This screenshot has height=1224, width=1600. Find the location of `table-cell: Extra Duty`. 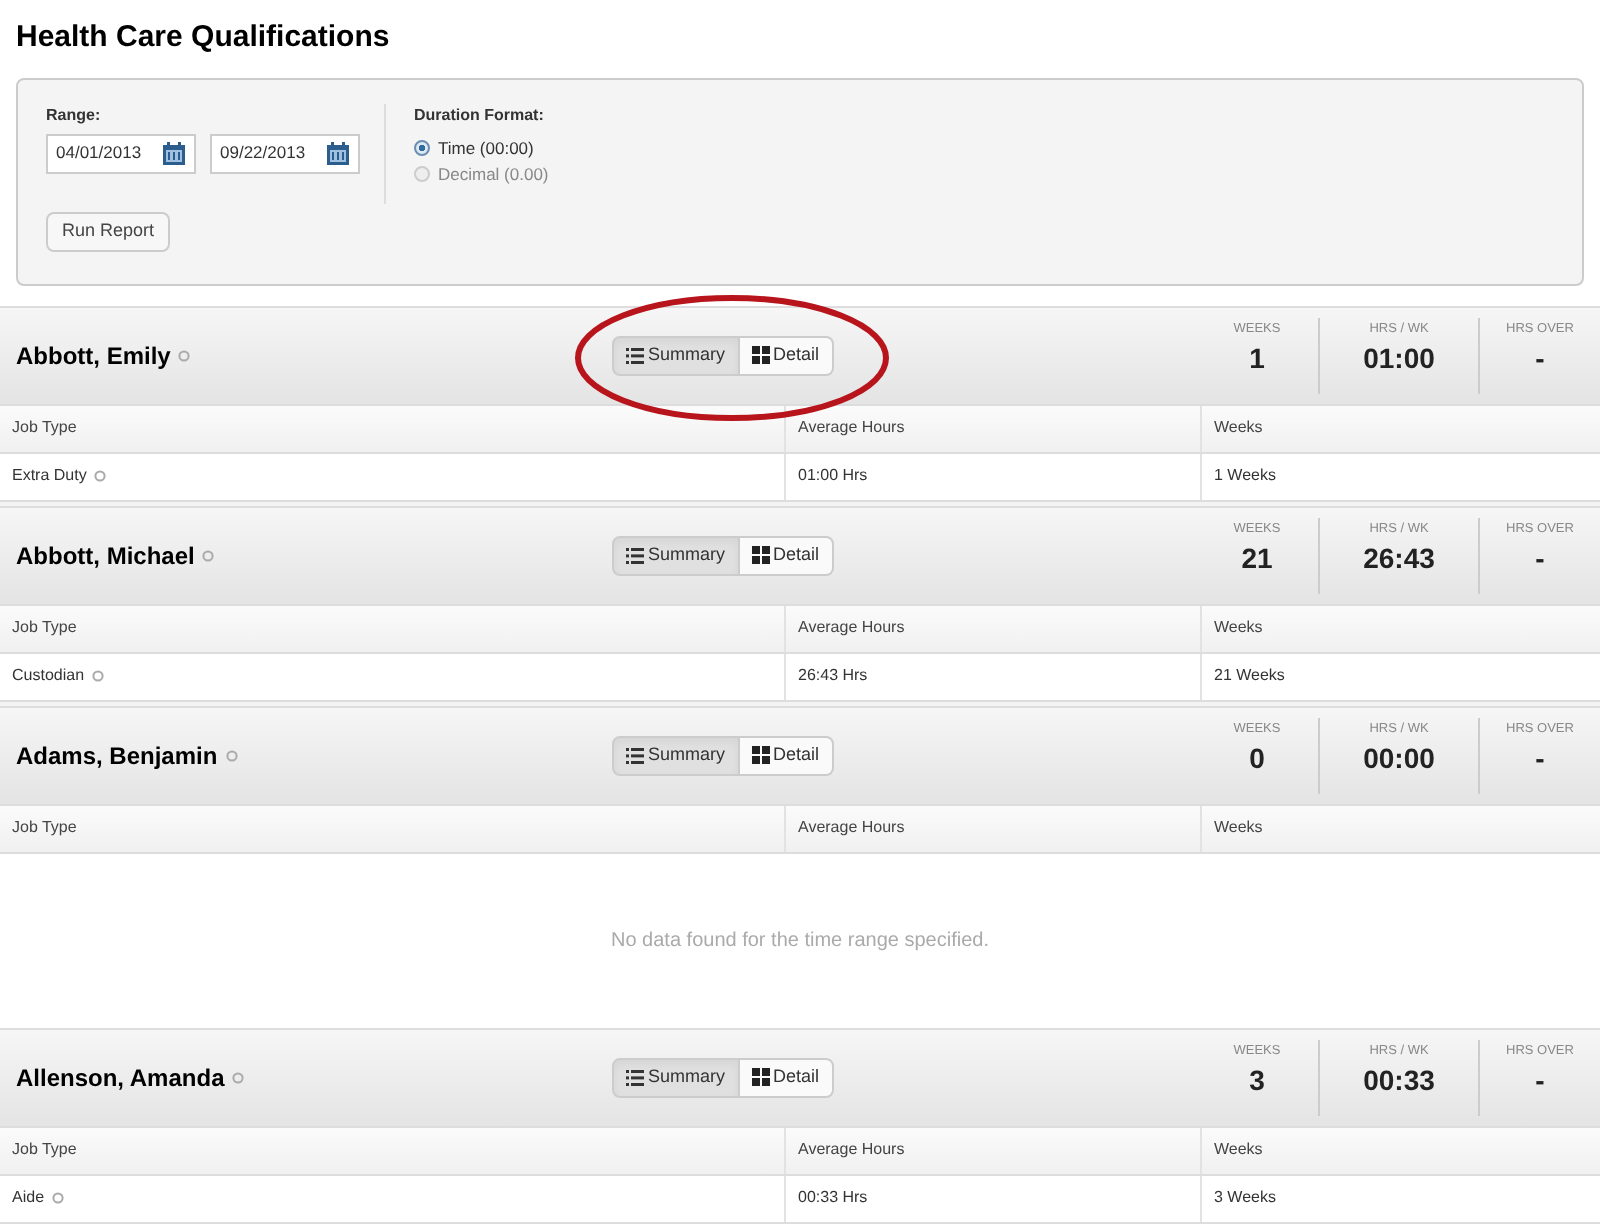

table-cell: Extra Duty is located at coordinates (392, 476).